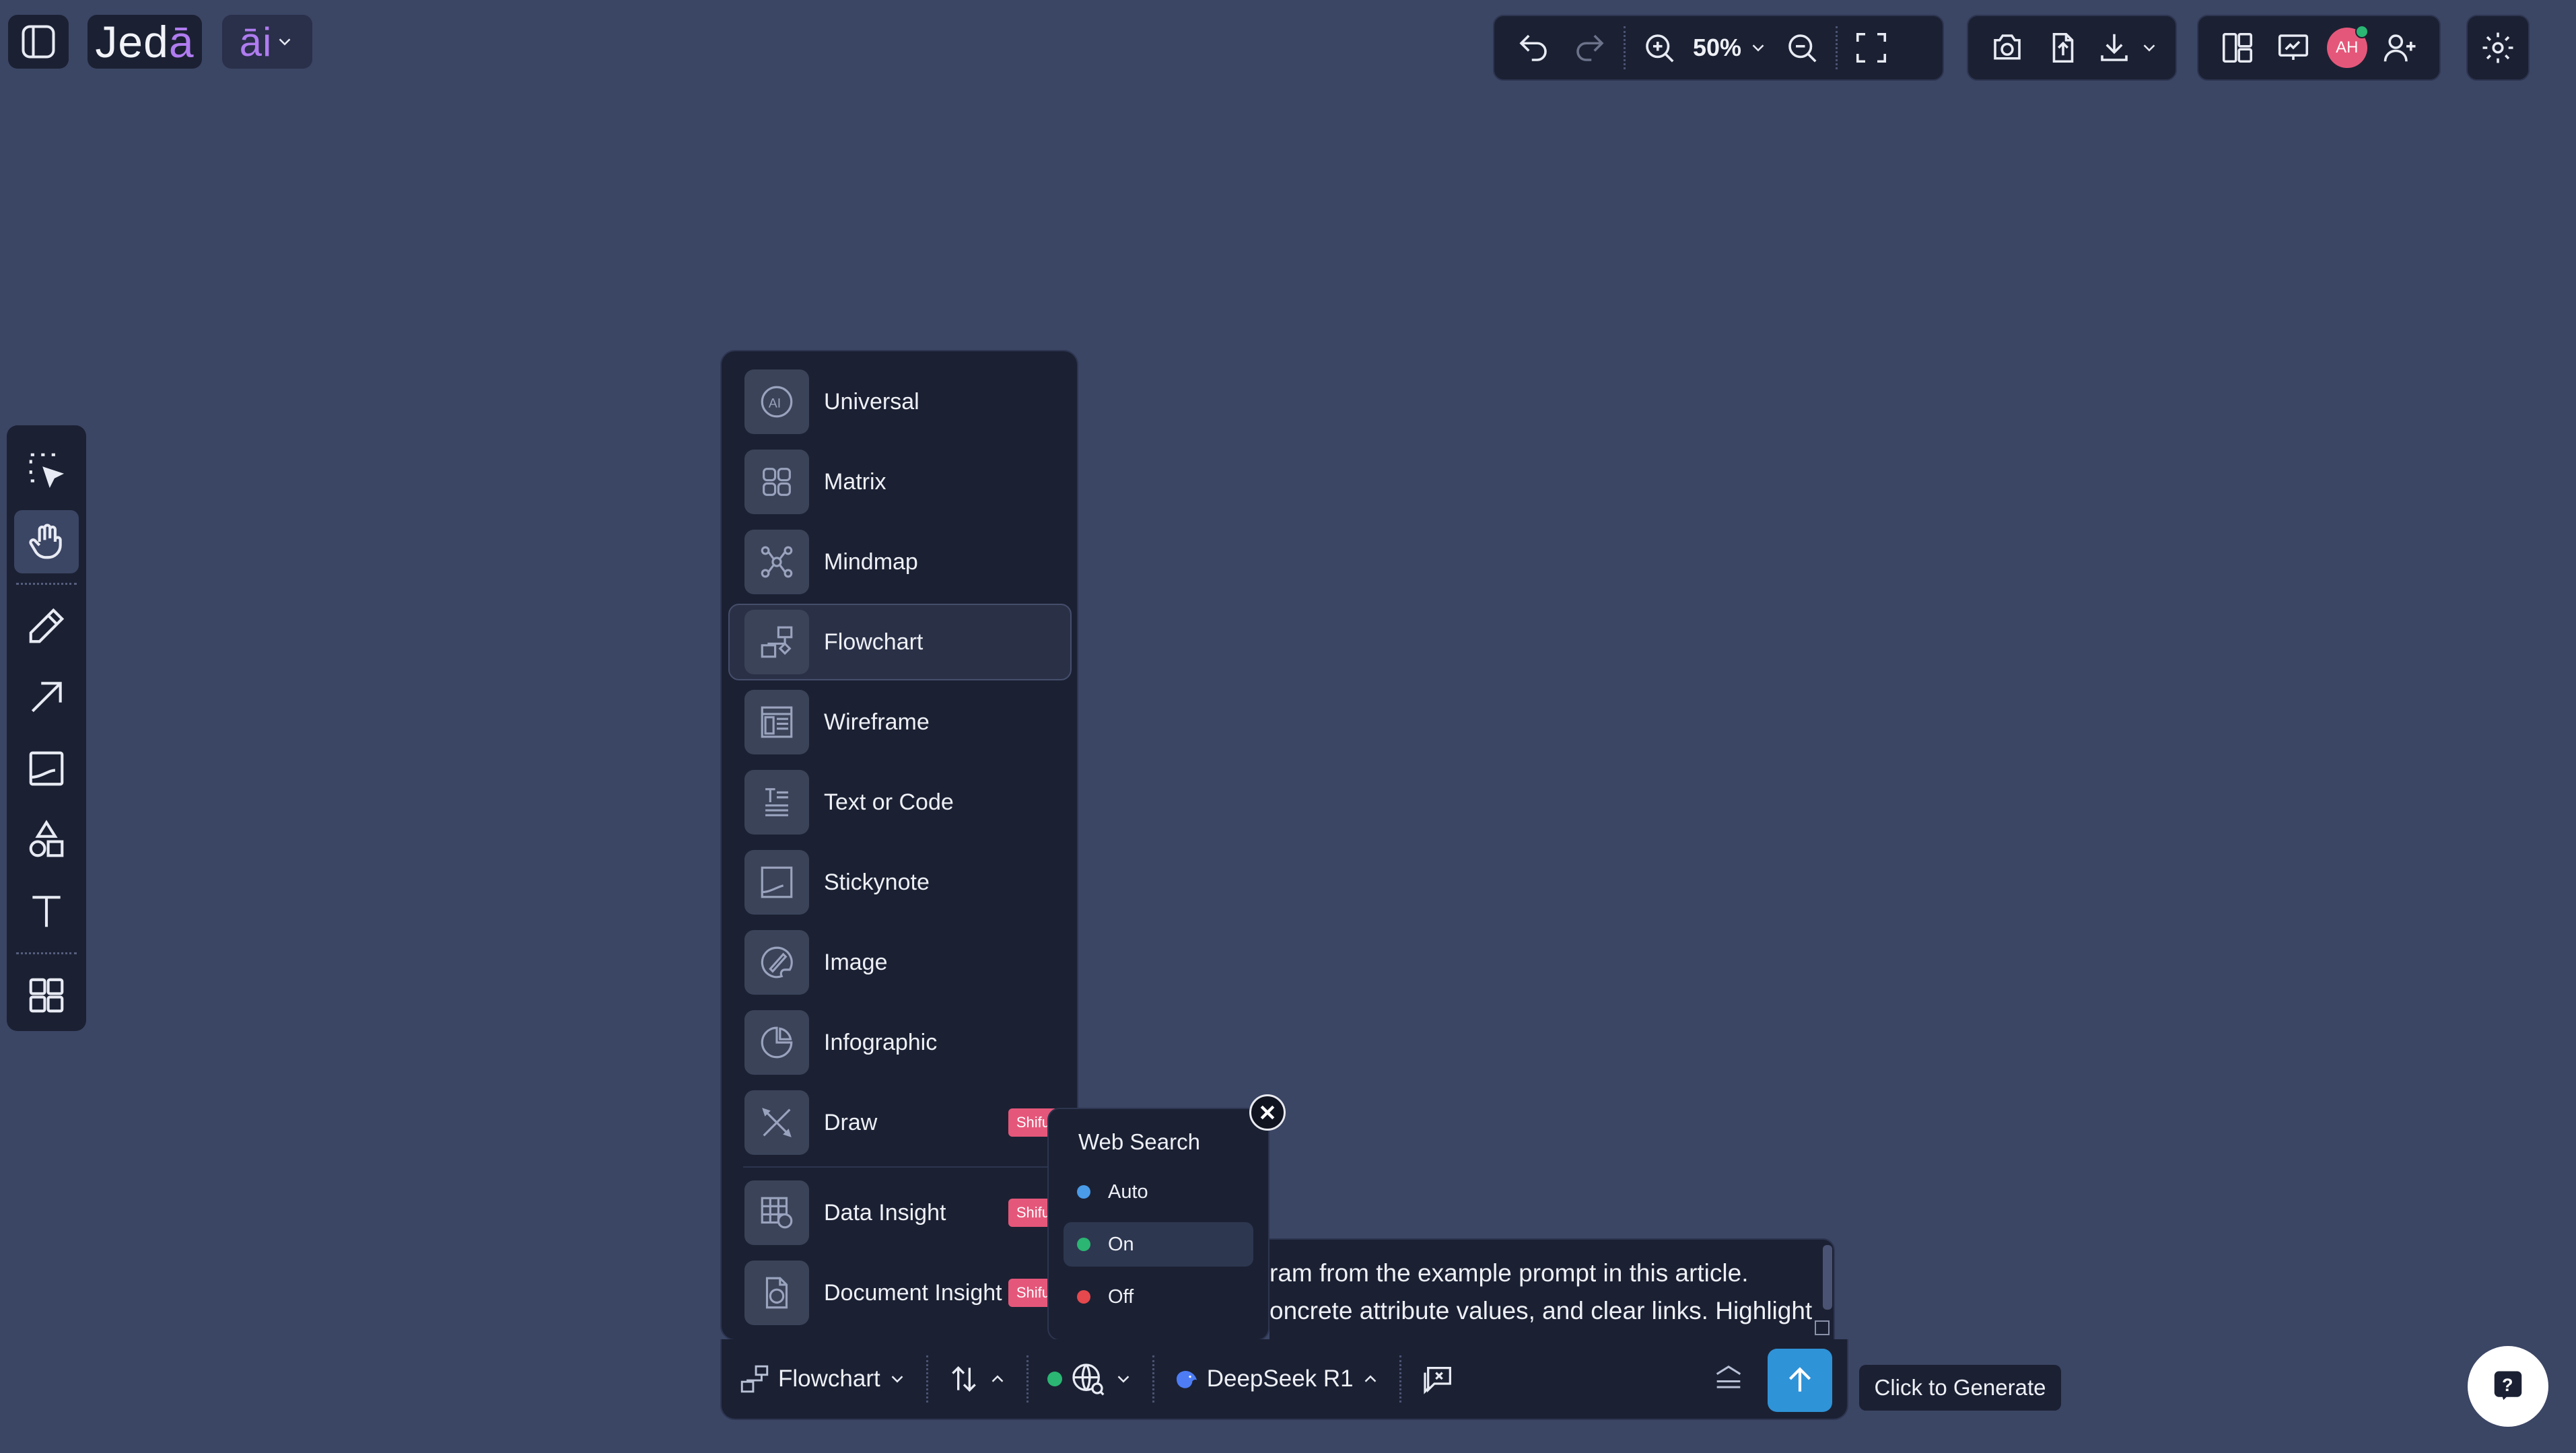  I want to click on menu-item-label: Image, so click(856, 962).